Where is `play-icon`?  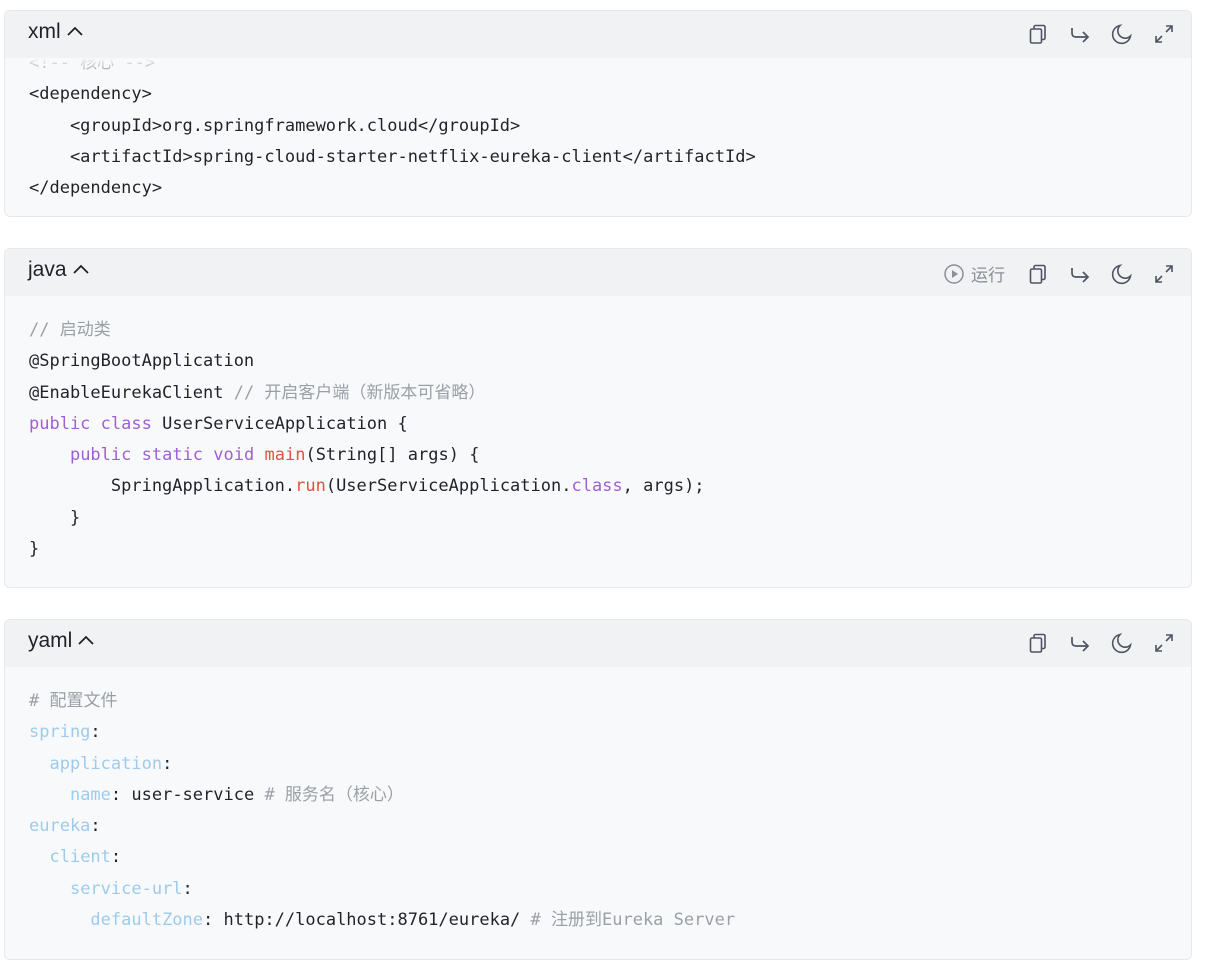
play-icon is located at coordinates (954, 274).